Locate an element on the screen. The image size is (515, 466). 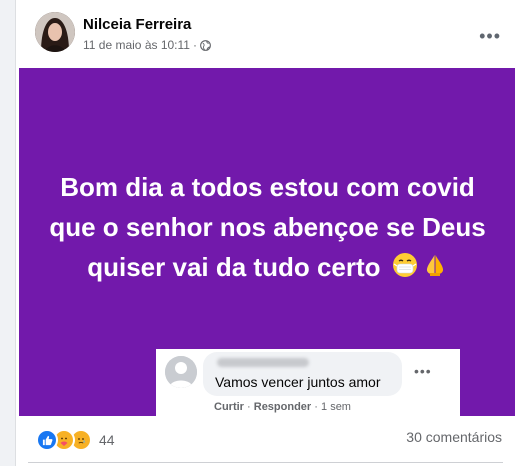
comment-bubble: Vamos vencer juntos amor is located at coordinates (302, 374).